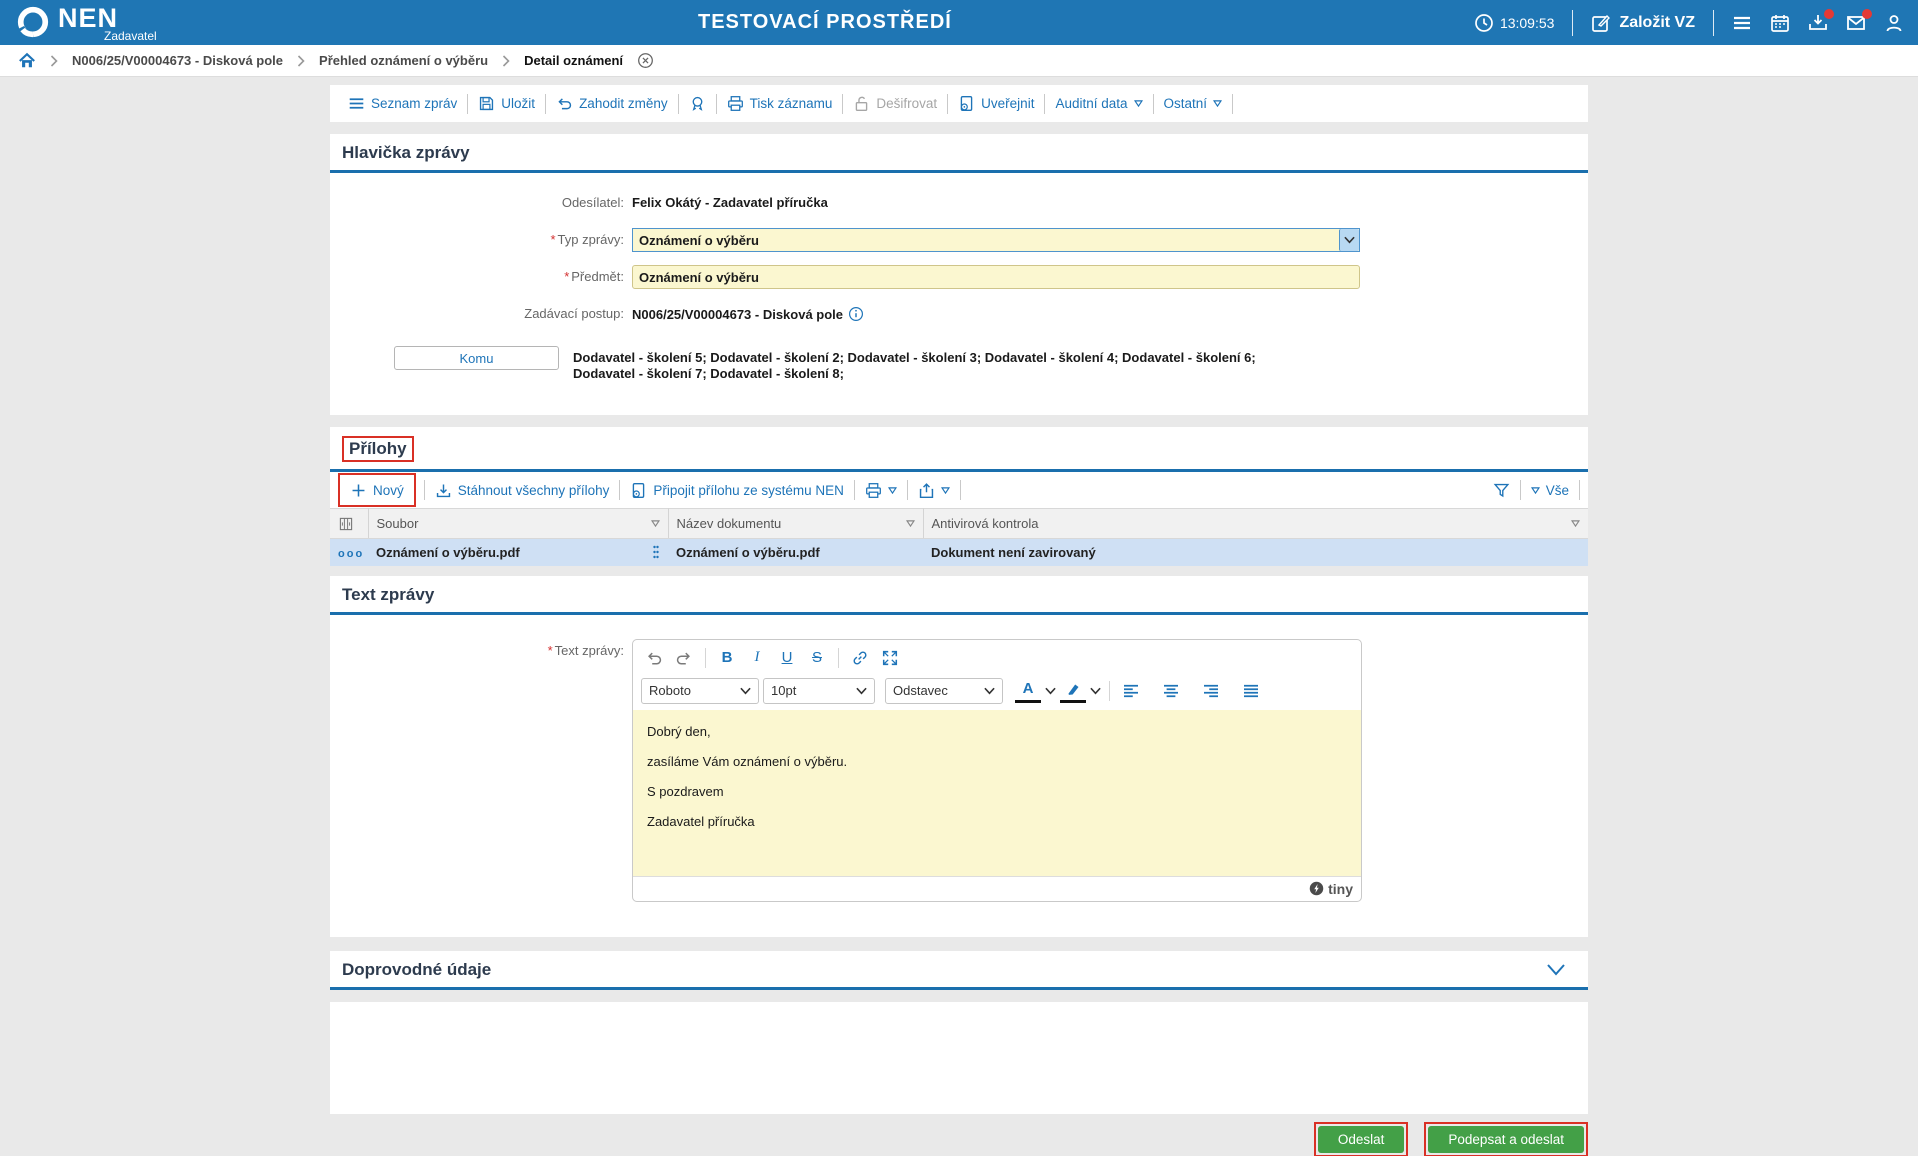 This screenshot has width=1918, height=1156. What do you see at coordinates (934, 490) in the screenshot?
I see `export-attachments-menu` at bounding box center [934, 490].